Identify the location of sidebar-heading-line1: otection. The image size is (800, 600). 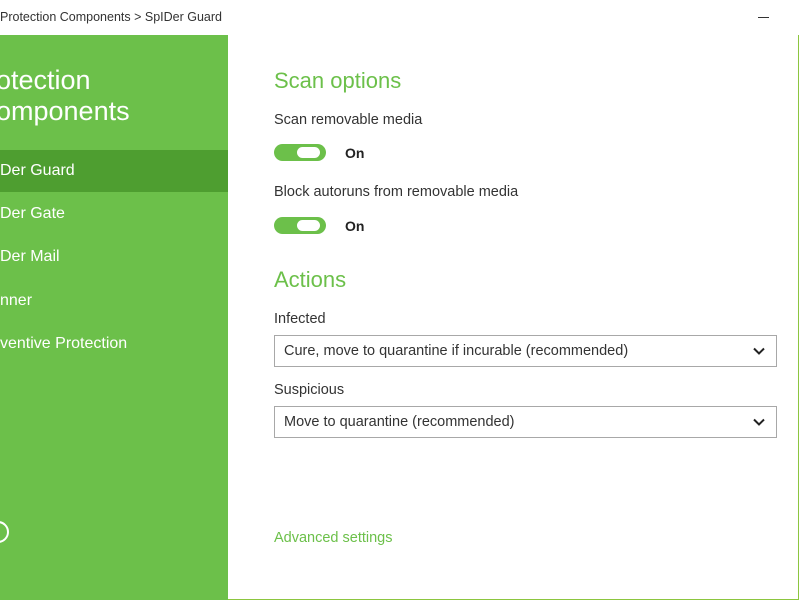
(45, 80).